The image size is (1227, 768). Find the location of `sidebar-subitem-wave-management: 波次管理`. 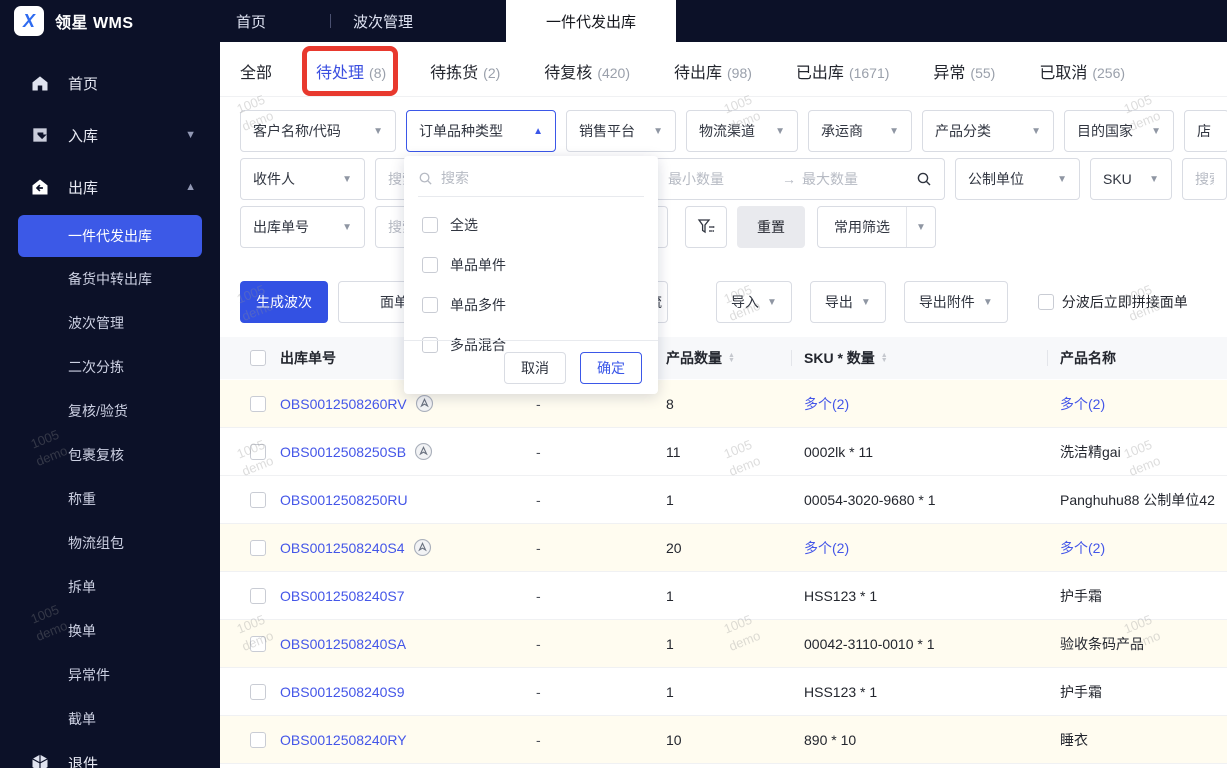

sidebar-subitem-wave-management: 波次管理 is located at coordinates (110, 323).